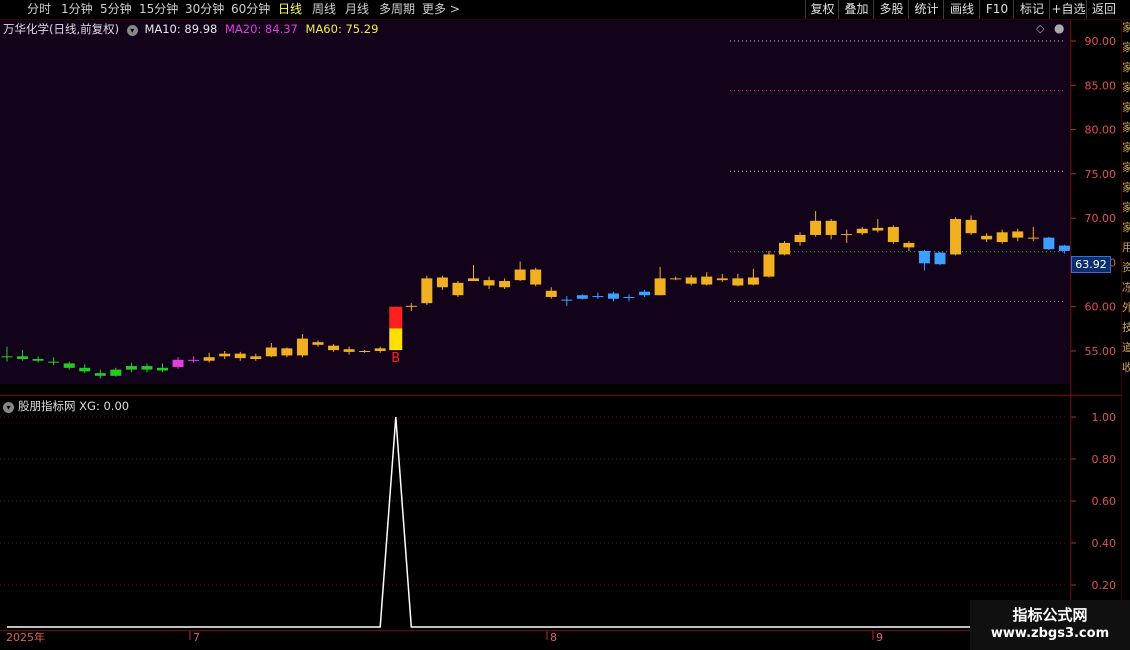 This screenshot has width=1130, height=650. What do you see at coordinates (1126, 268) in the screenshot?
I see `strip-char: 资` at bounding box center [1126, 268].